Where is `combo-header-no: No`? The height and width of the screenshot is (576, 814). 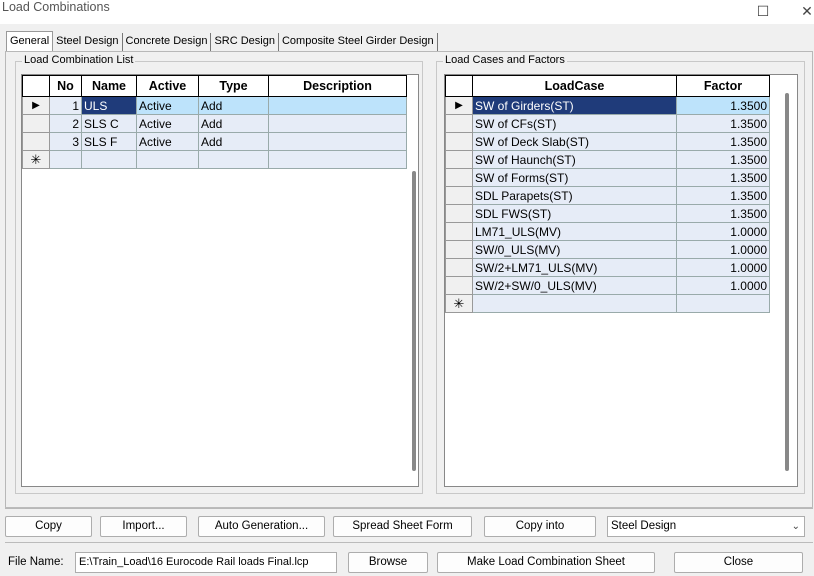 combo-header-no: No is located at coordinates (65, 86).